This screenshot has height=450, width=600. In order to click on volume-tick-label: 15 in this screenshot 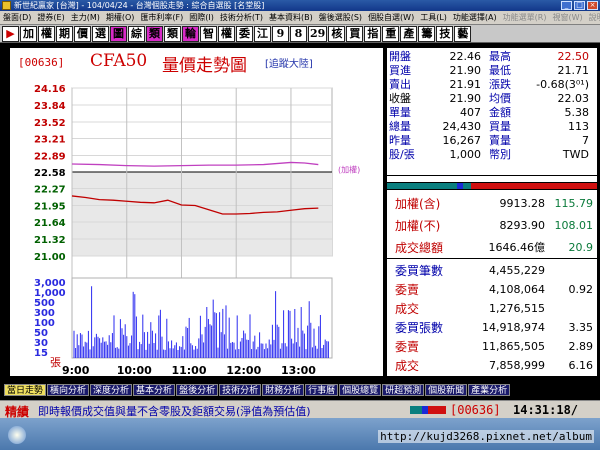, I will do `click(41, 353)`.